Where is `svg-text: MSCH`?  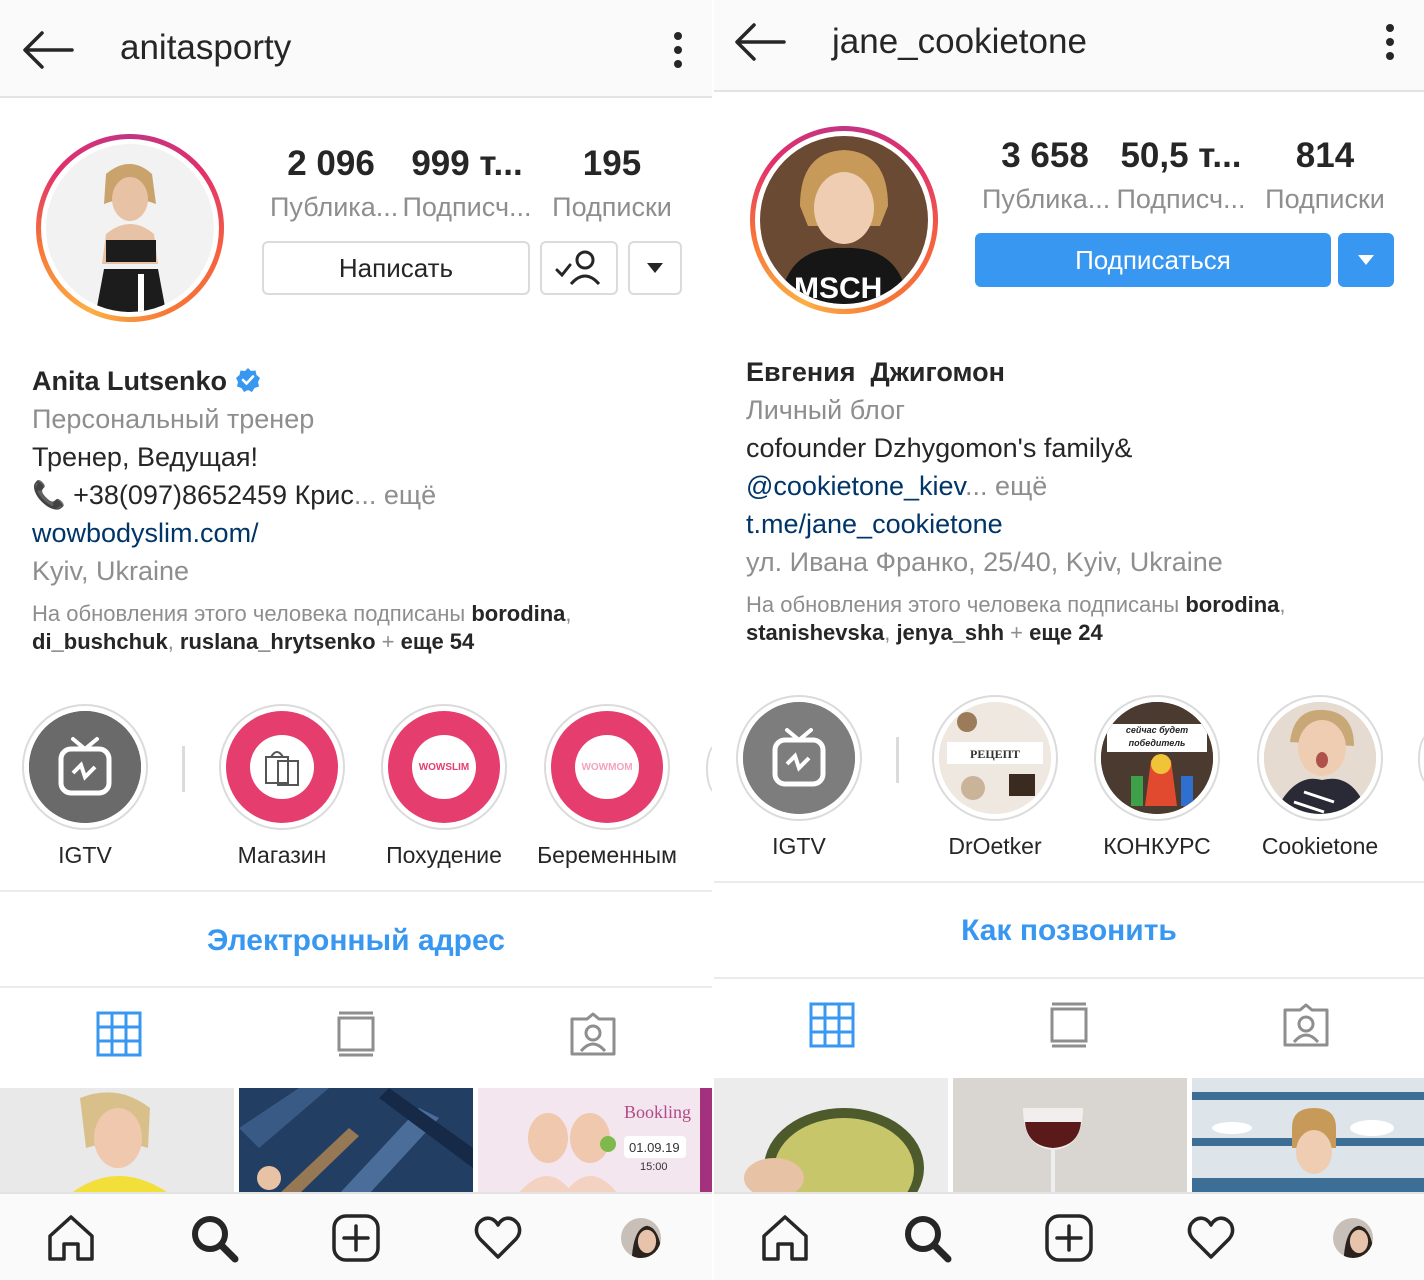 svg-text: MSCH is located at coordinates (838, 288).